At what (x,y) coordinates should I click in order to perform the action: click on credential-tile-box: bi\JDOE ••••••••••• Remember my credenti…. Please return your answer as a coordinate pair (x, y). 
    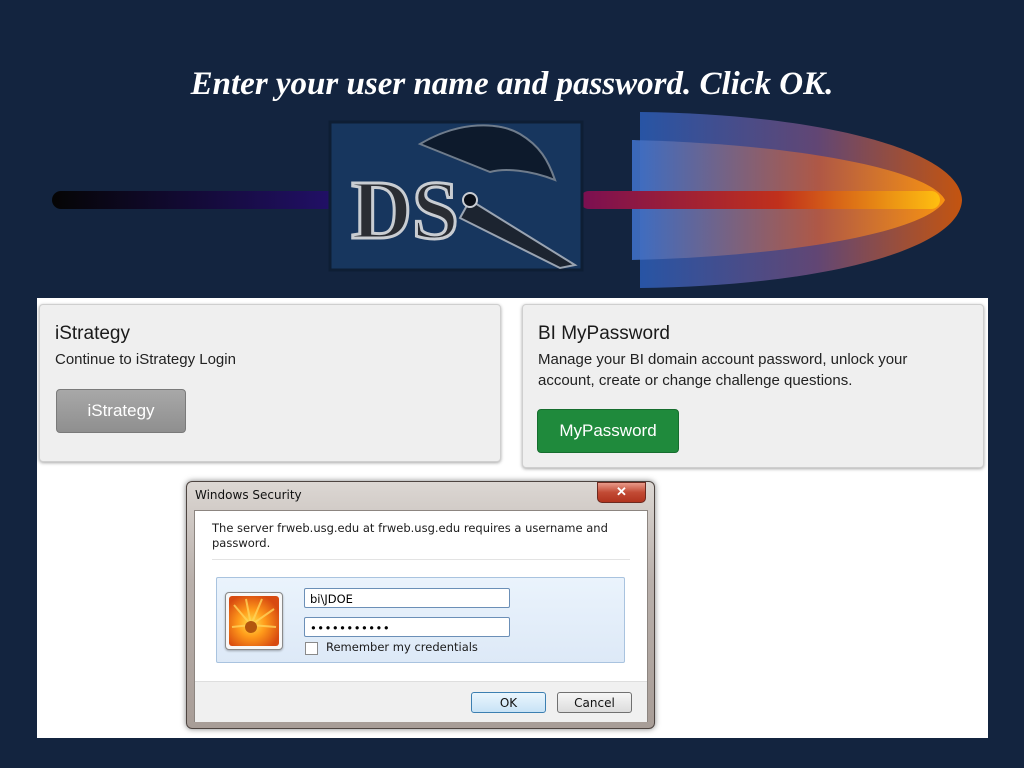
    Looking at the image, I should click on (420, 620).